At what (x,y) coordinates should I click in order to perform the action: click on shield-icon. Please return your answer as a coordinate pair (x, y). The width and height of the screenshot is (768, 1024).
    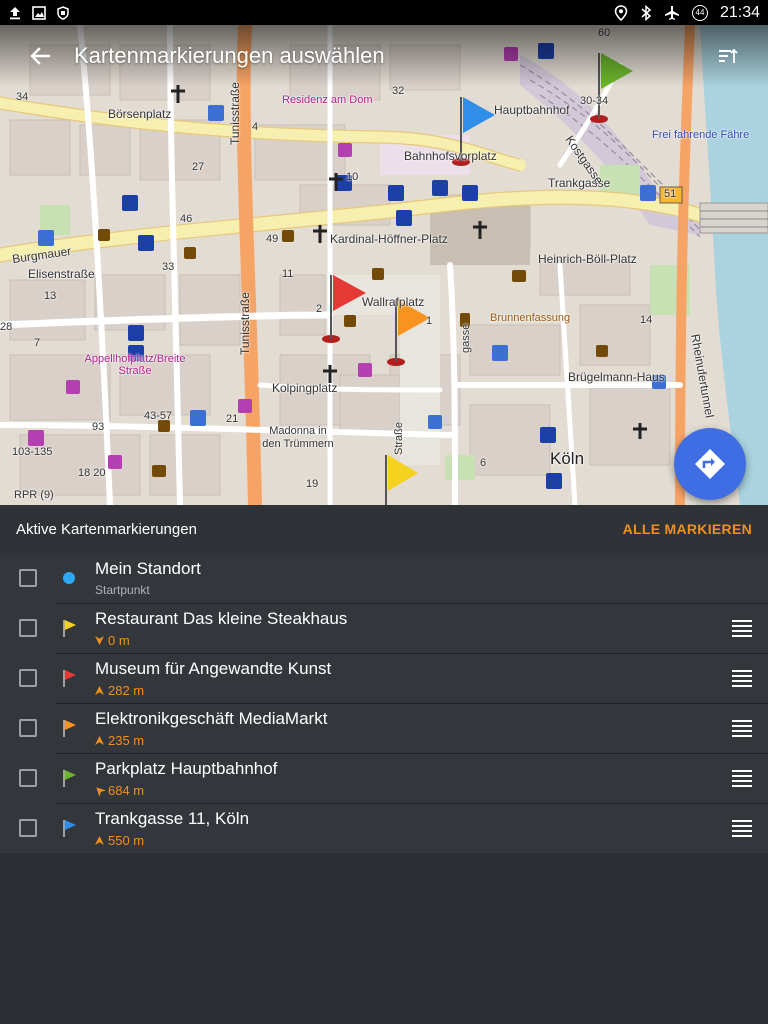
    Looking at the image, I should click on (63, 12).